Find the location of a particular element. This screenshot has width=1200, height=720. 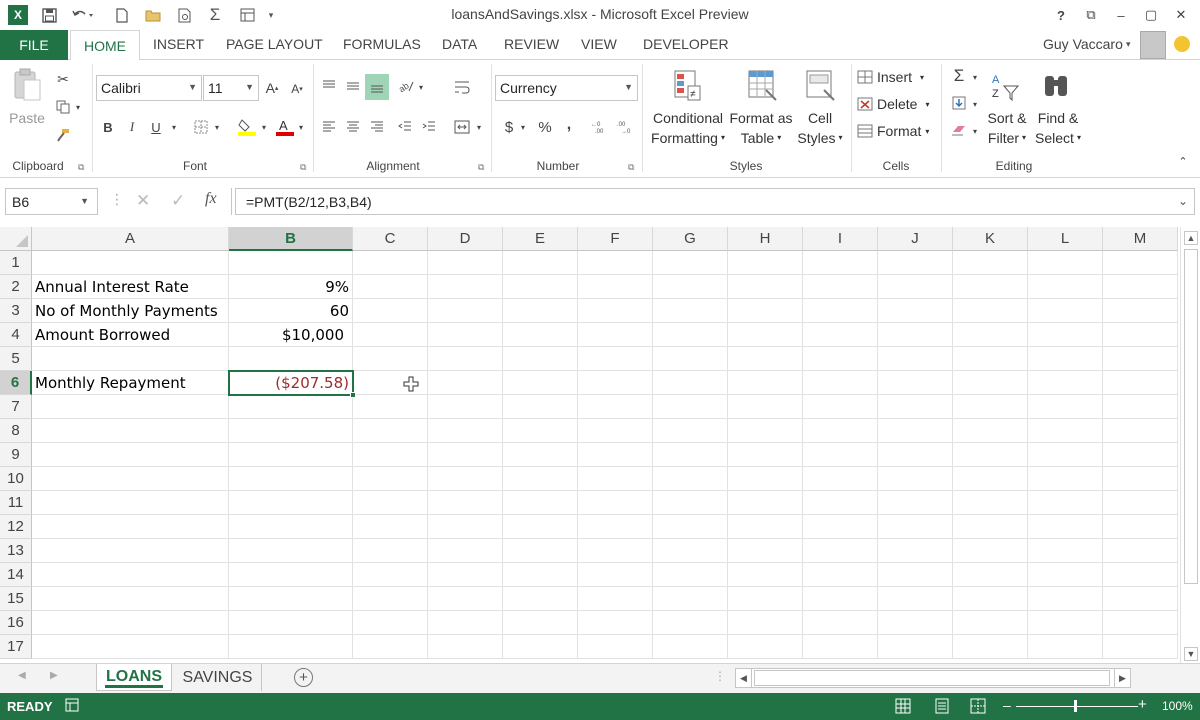

cell-f16 is located at coordinates (615, 623).